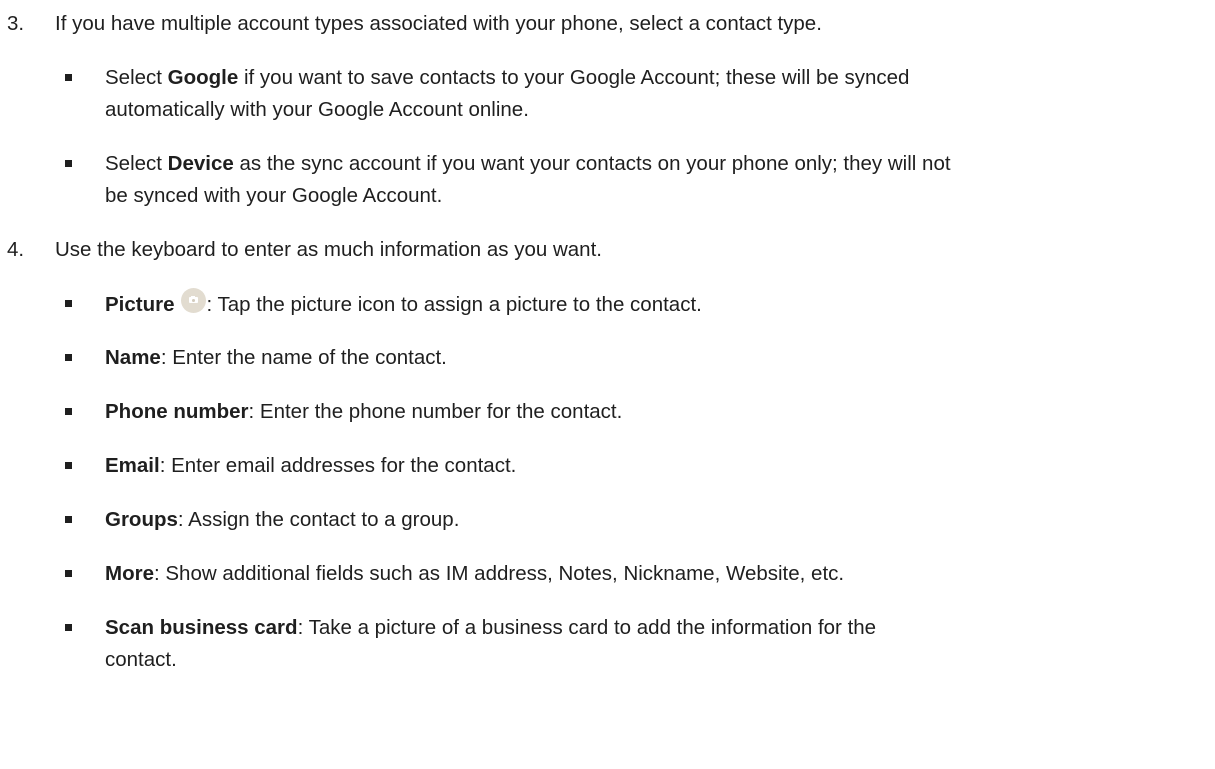  Describe the element at coordinates (276, 357) in the screenshot. I see `list-item-text: Name: Enter the name of the contact.` at that location.